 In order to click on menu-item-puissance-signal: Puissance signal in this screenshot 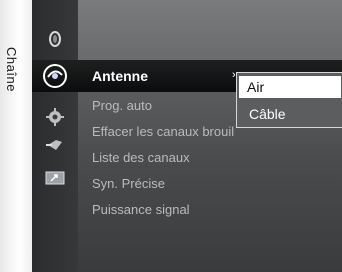, I will do `click(141, 209)`.